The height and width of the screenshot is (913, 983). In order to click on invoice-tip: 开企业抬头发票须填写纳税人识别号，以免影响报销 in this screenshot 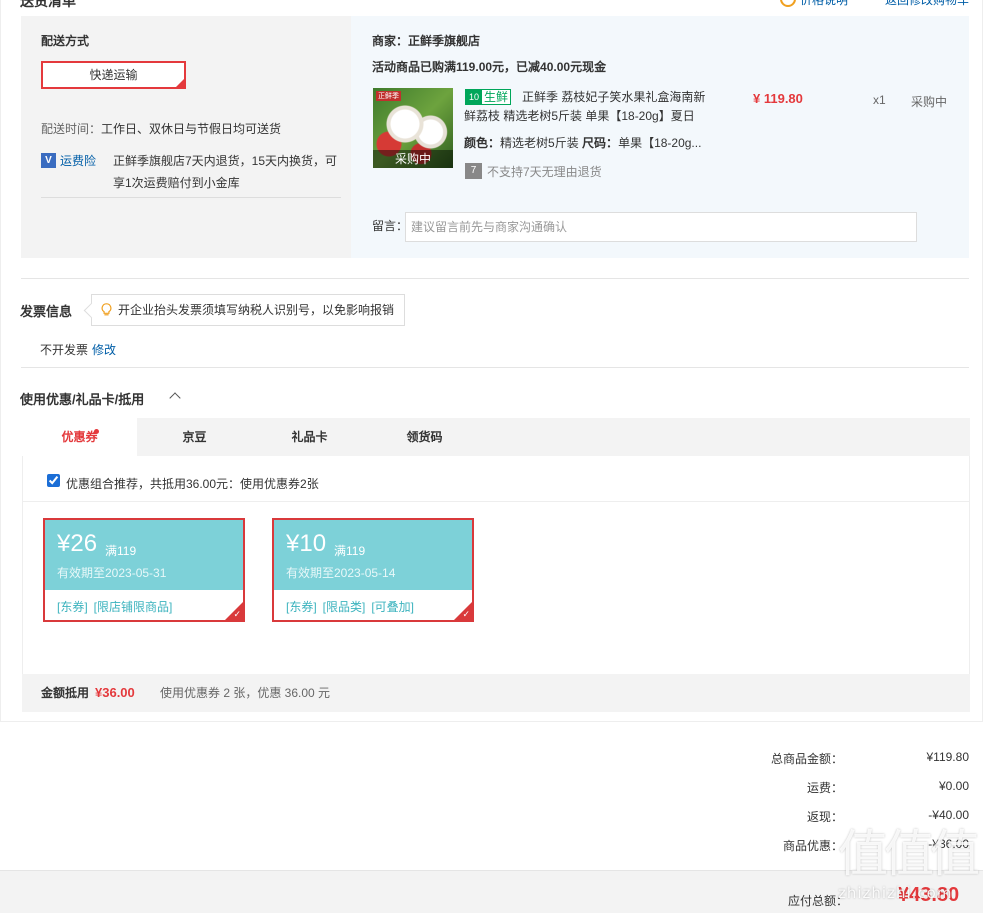, I will do `click(248, 310)`.